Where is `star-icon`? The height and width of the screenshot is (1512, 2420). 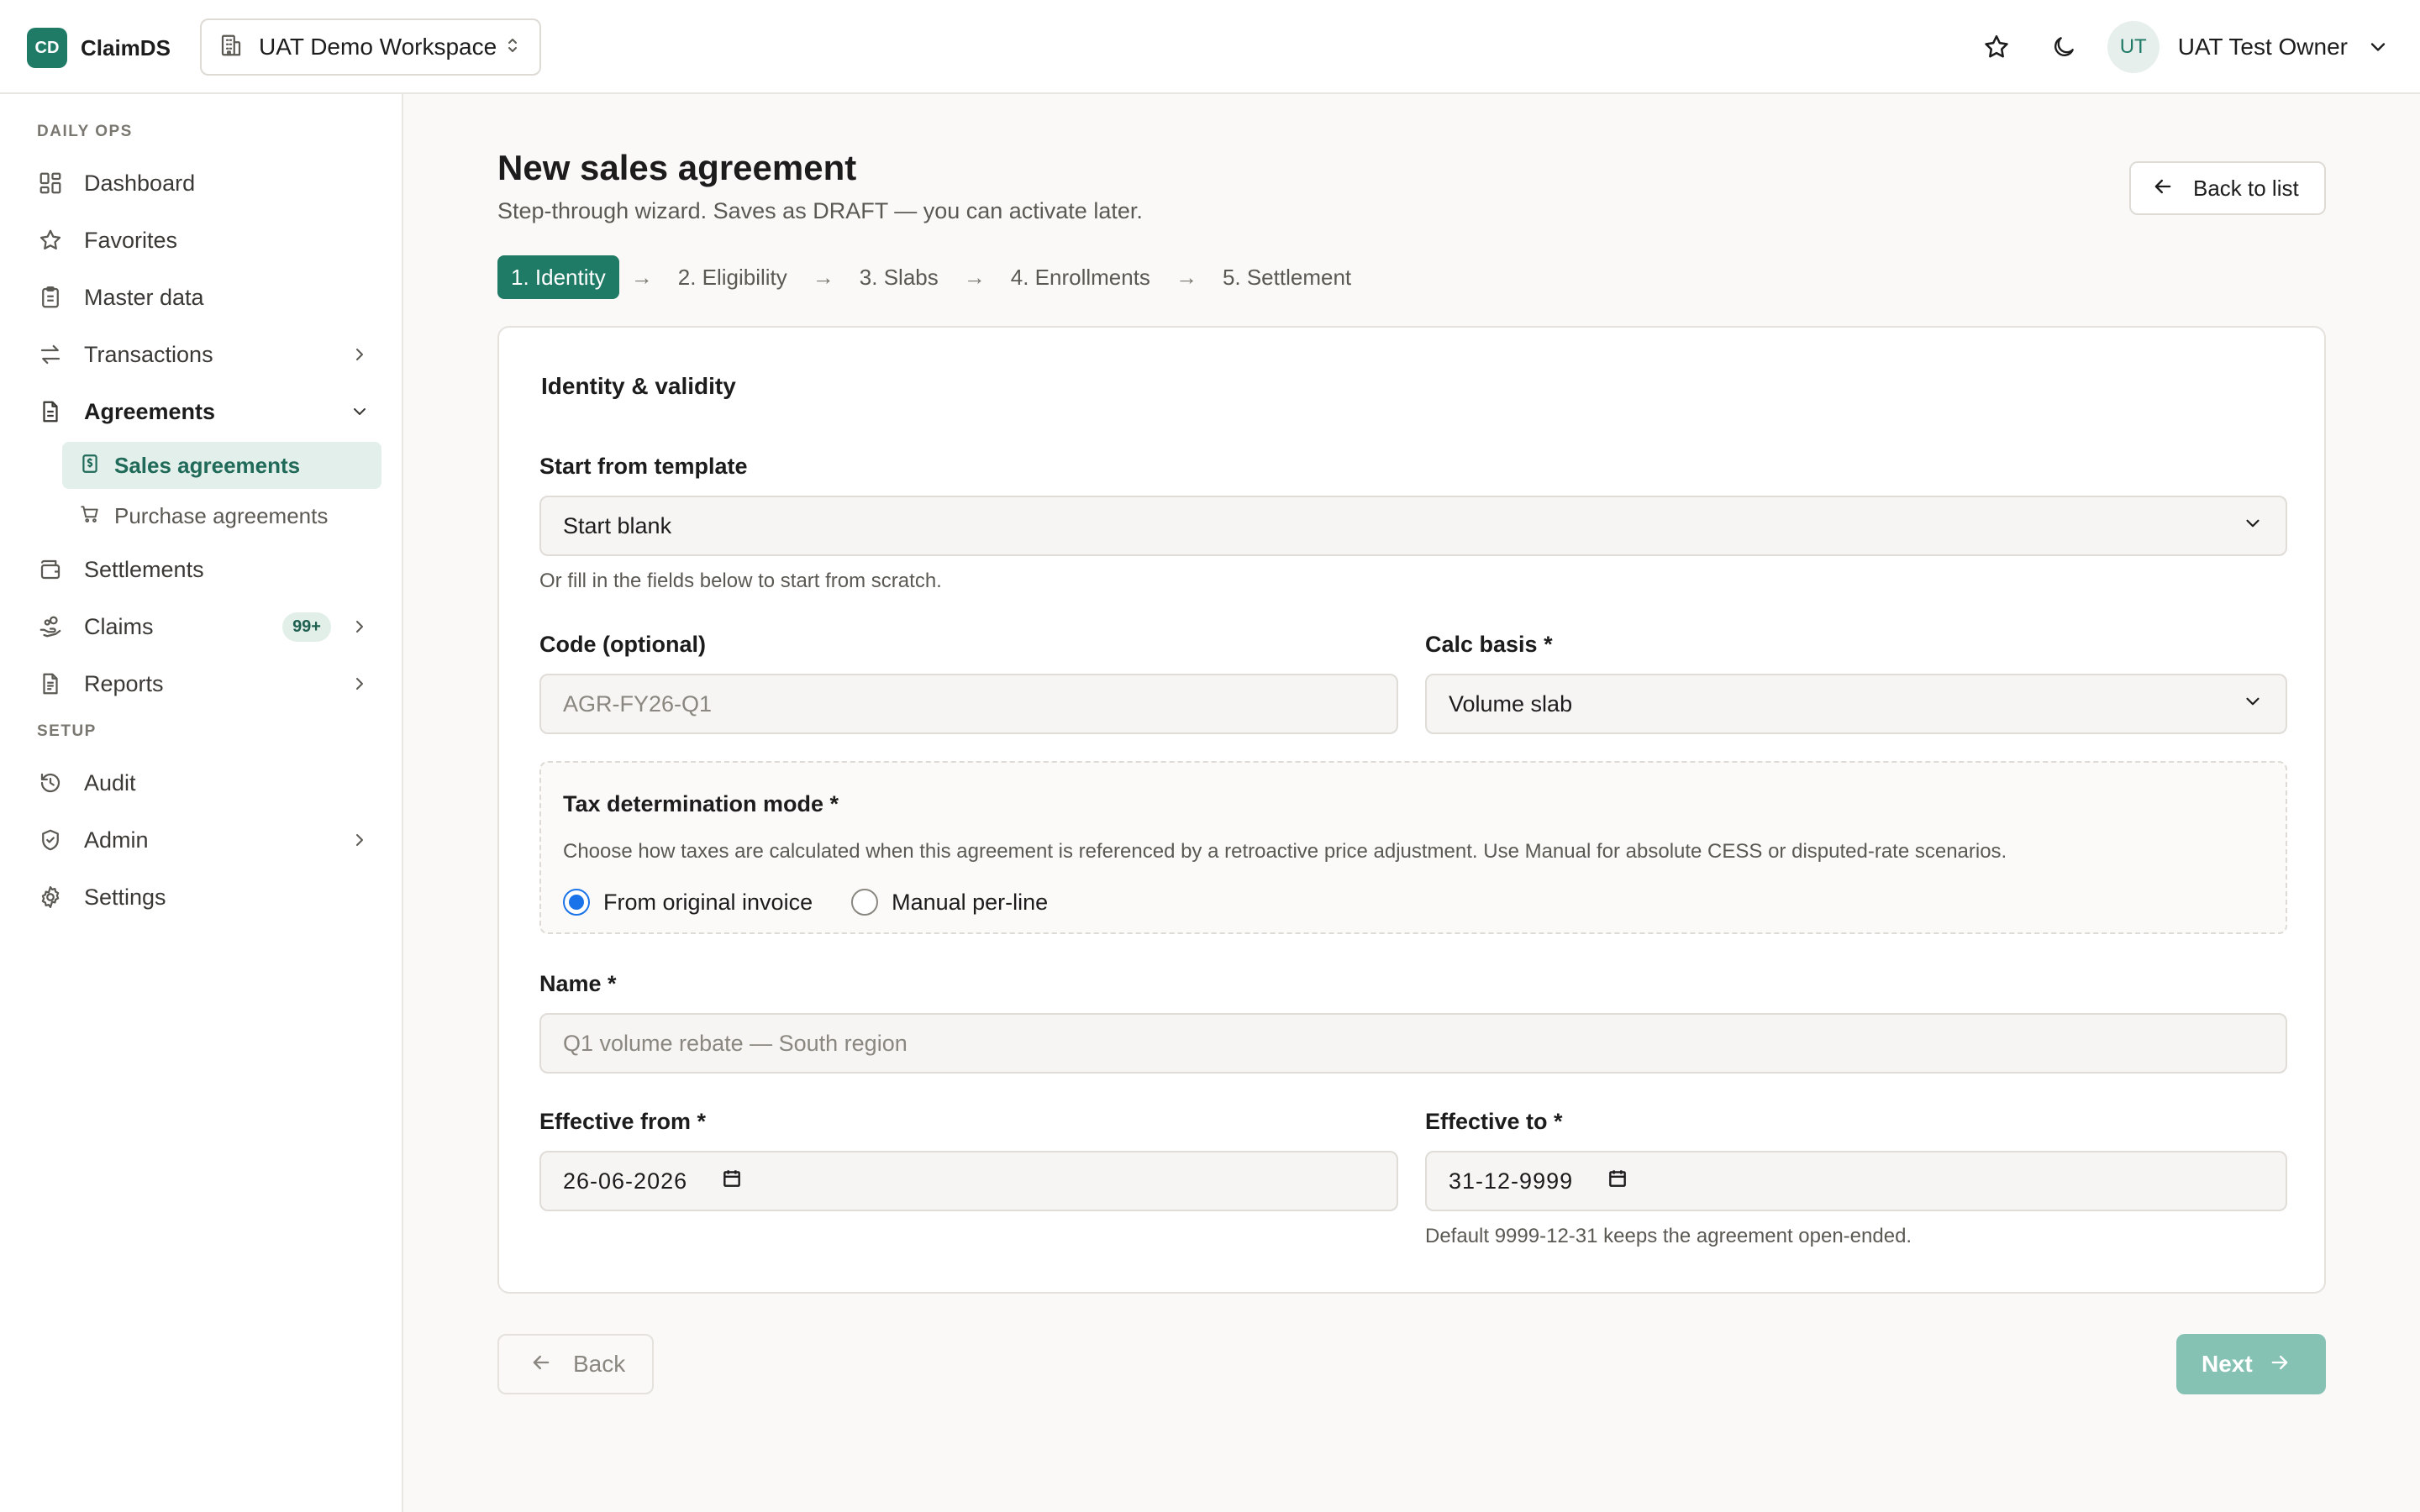 star-icon is located at coordinates (1996, 46).